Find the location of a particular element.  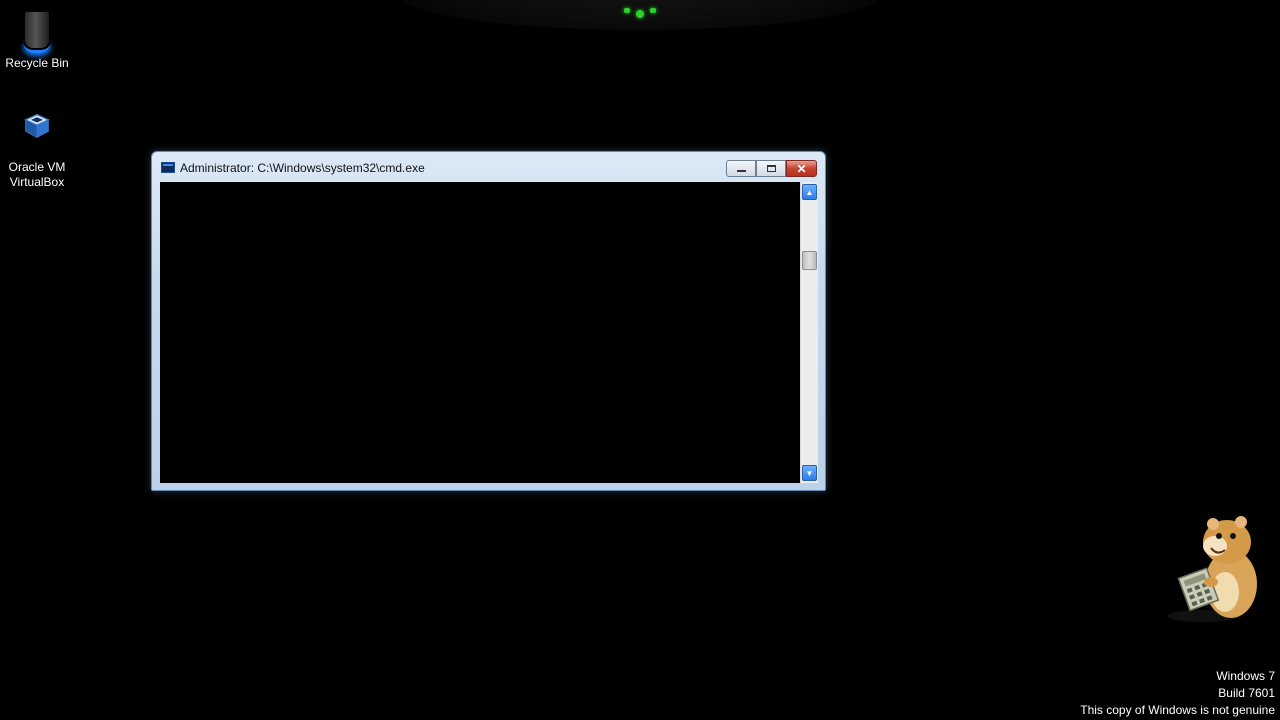

scrollbar-thumb is located at coordinates (809, 260).